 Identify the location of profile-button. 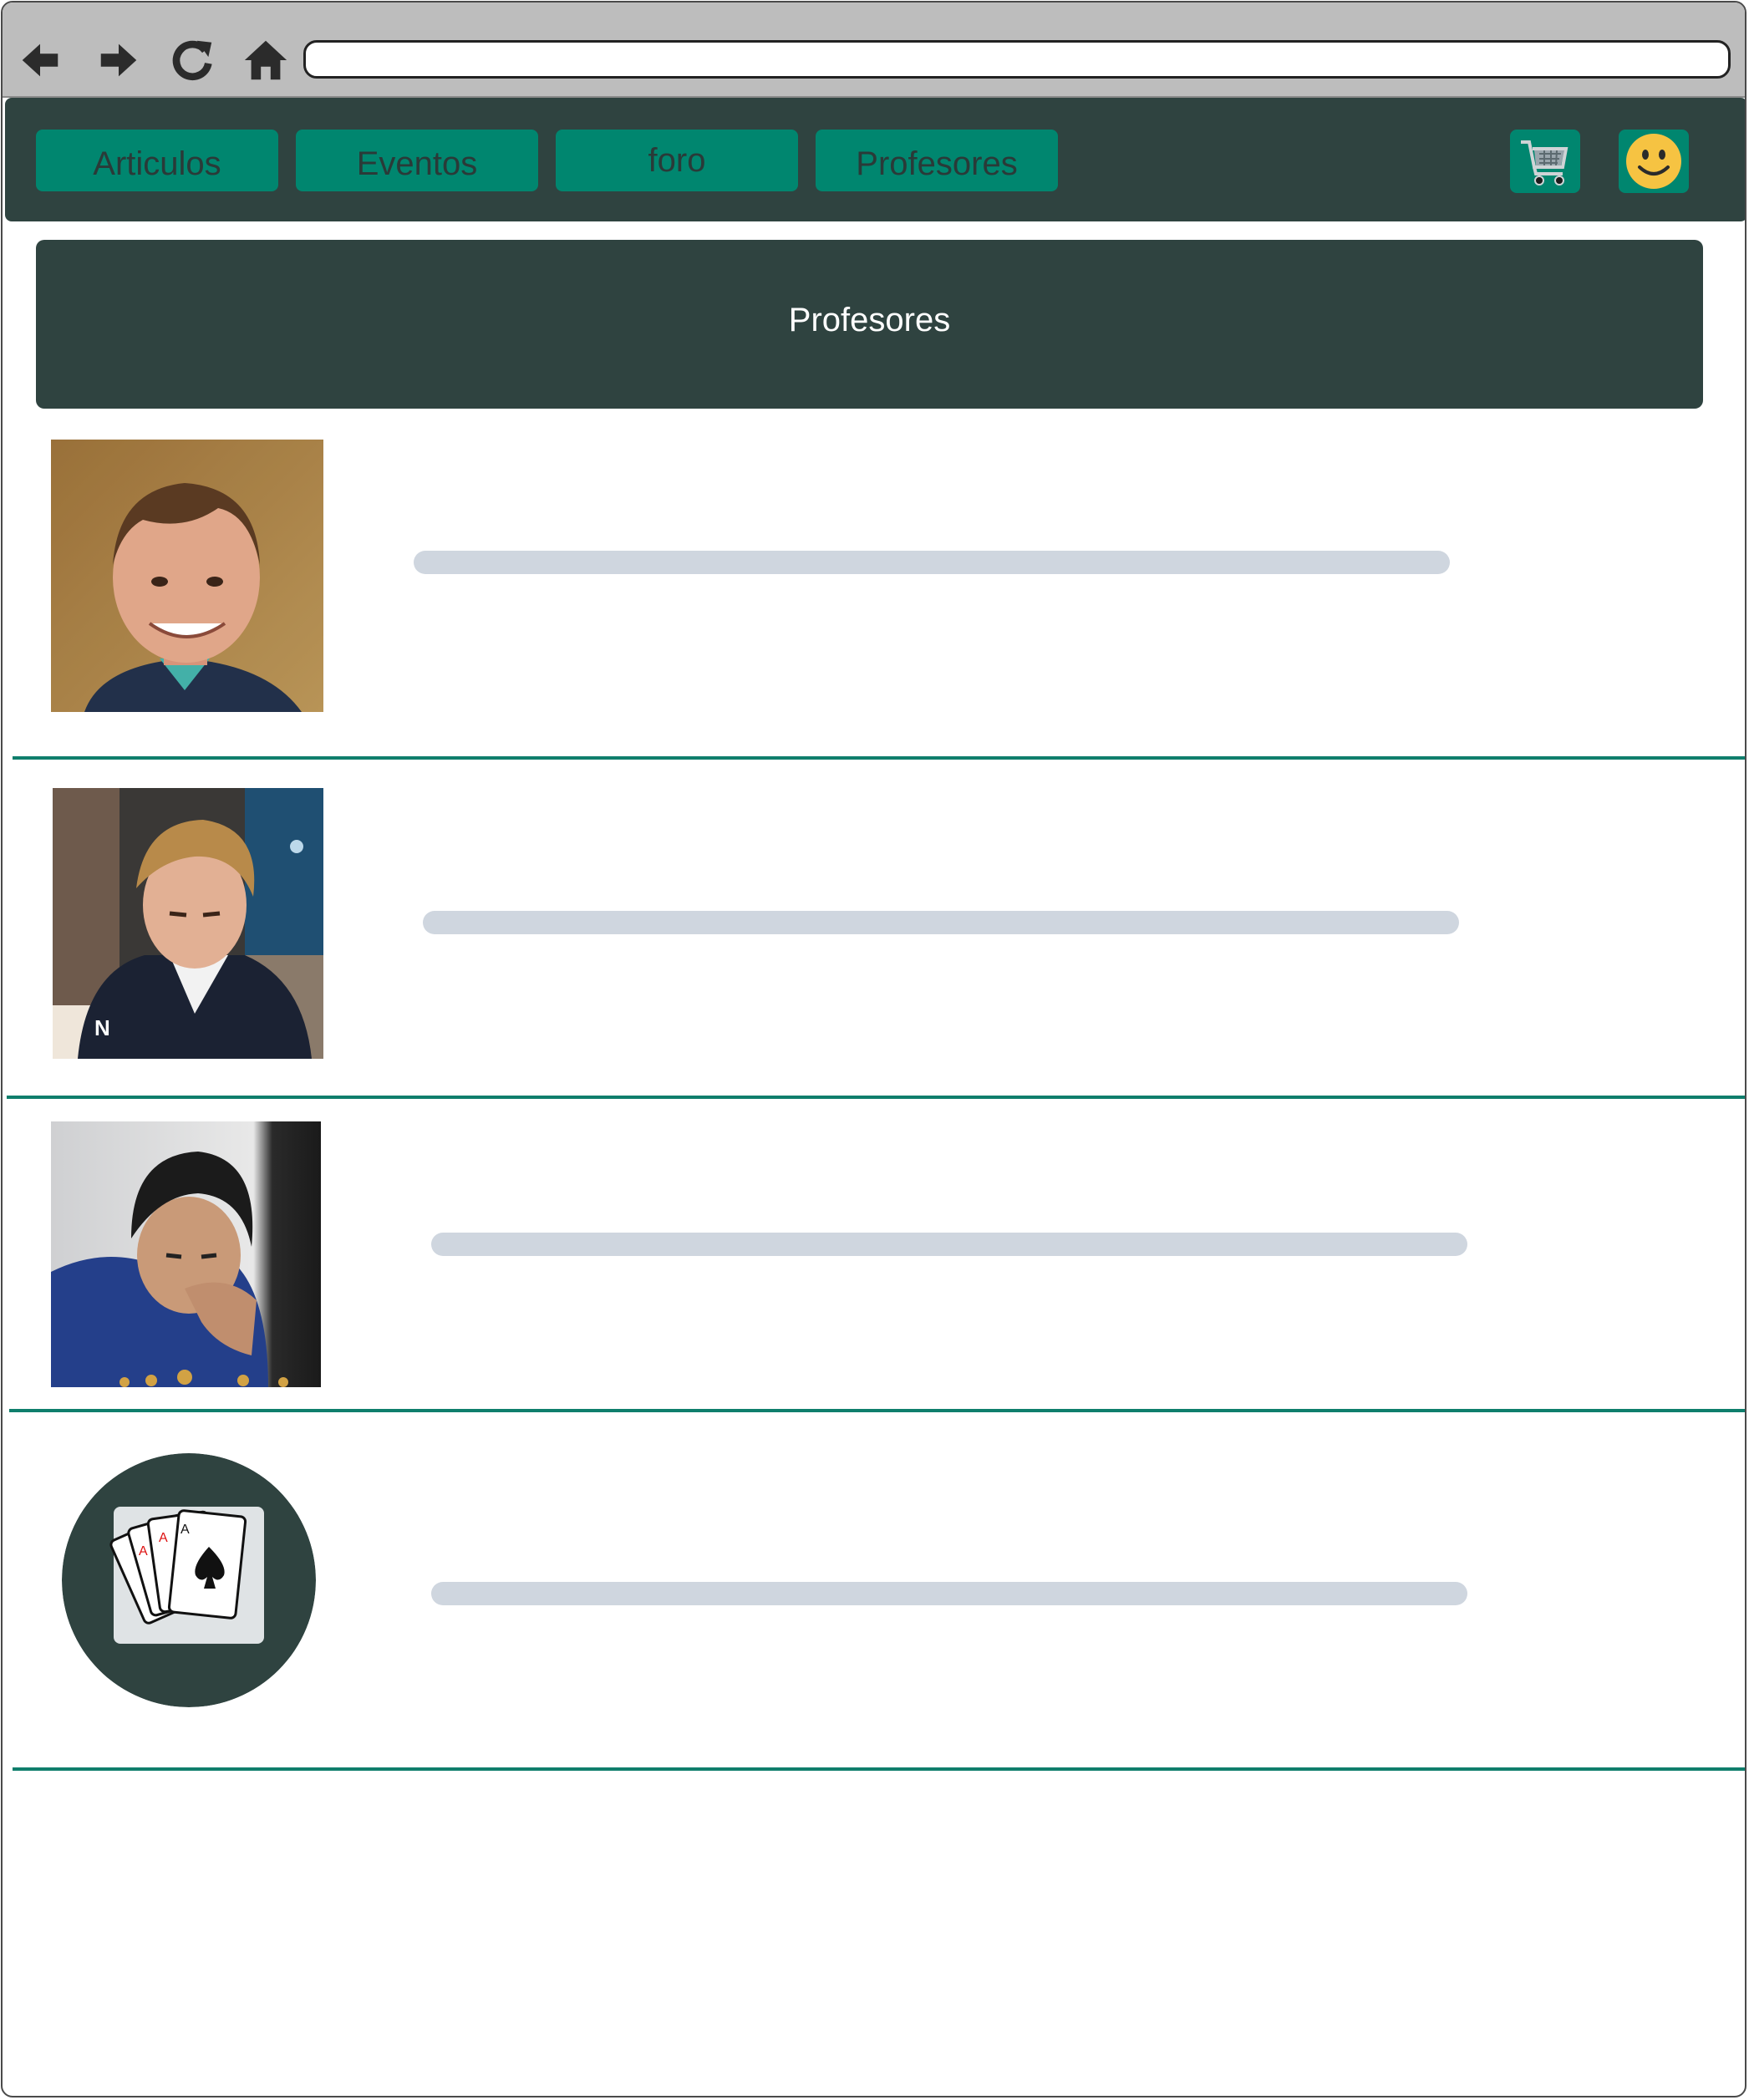
(1654, 162).